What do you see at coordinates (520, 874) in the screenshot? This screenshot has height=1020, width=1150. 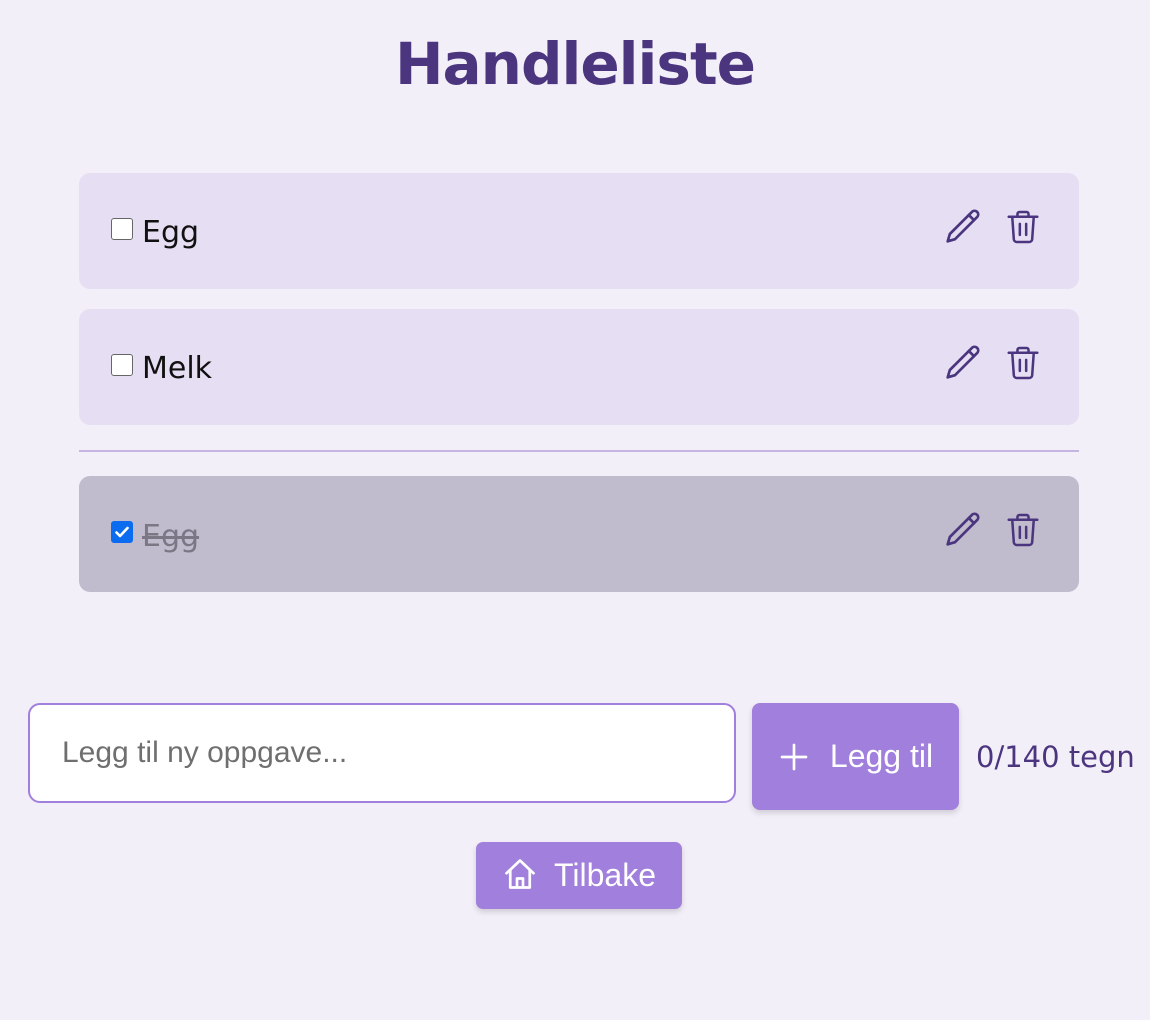 I see `home-icon` at bounding box center [520, 874].